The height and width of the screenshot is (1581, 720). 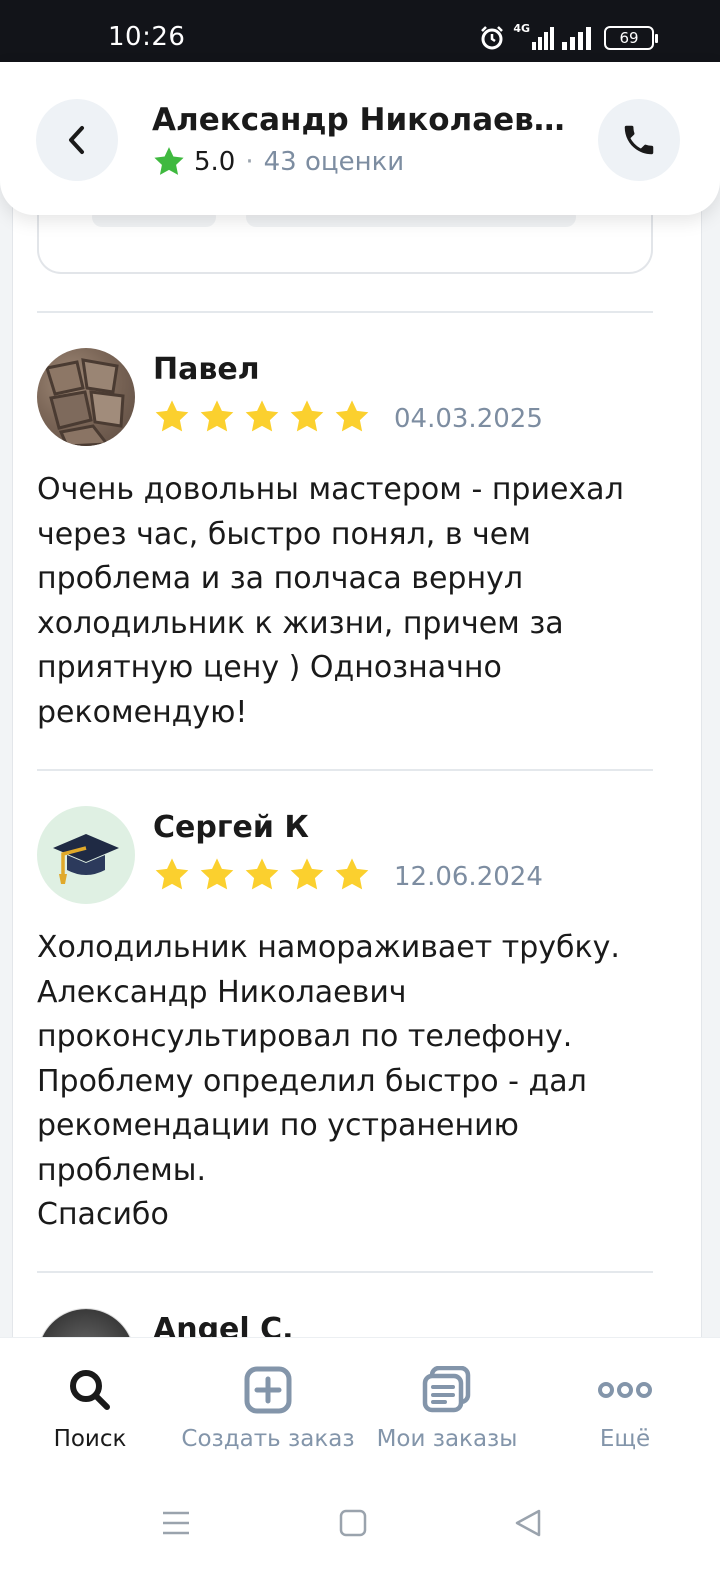 I want to click on system-navigation-bar, so click(x=360, y=1529).